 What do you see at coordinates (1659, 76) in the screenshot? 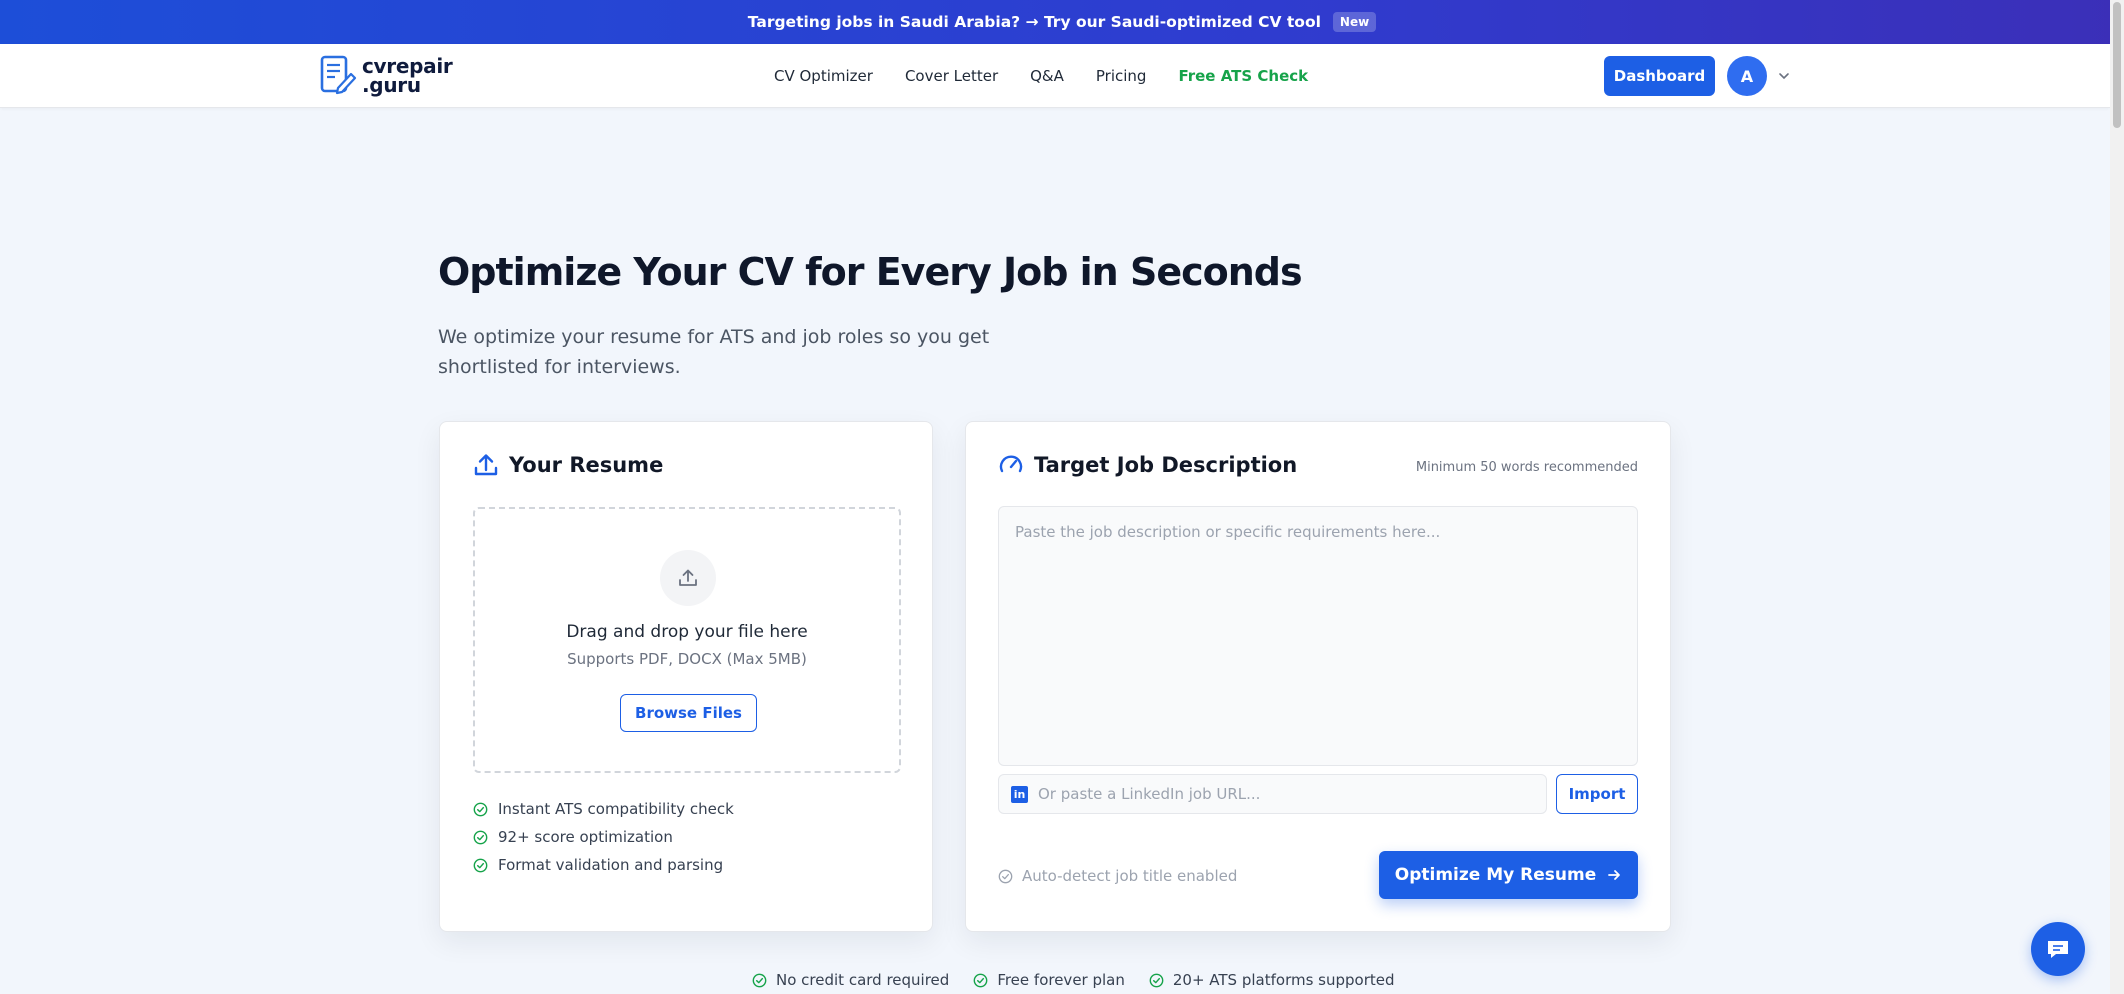
I see `dashboard-button: Dashboard` at bounding box center [1659, 76].